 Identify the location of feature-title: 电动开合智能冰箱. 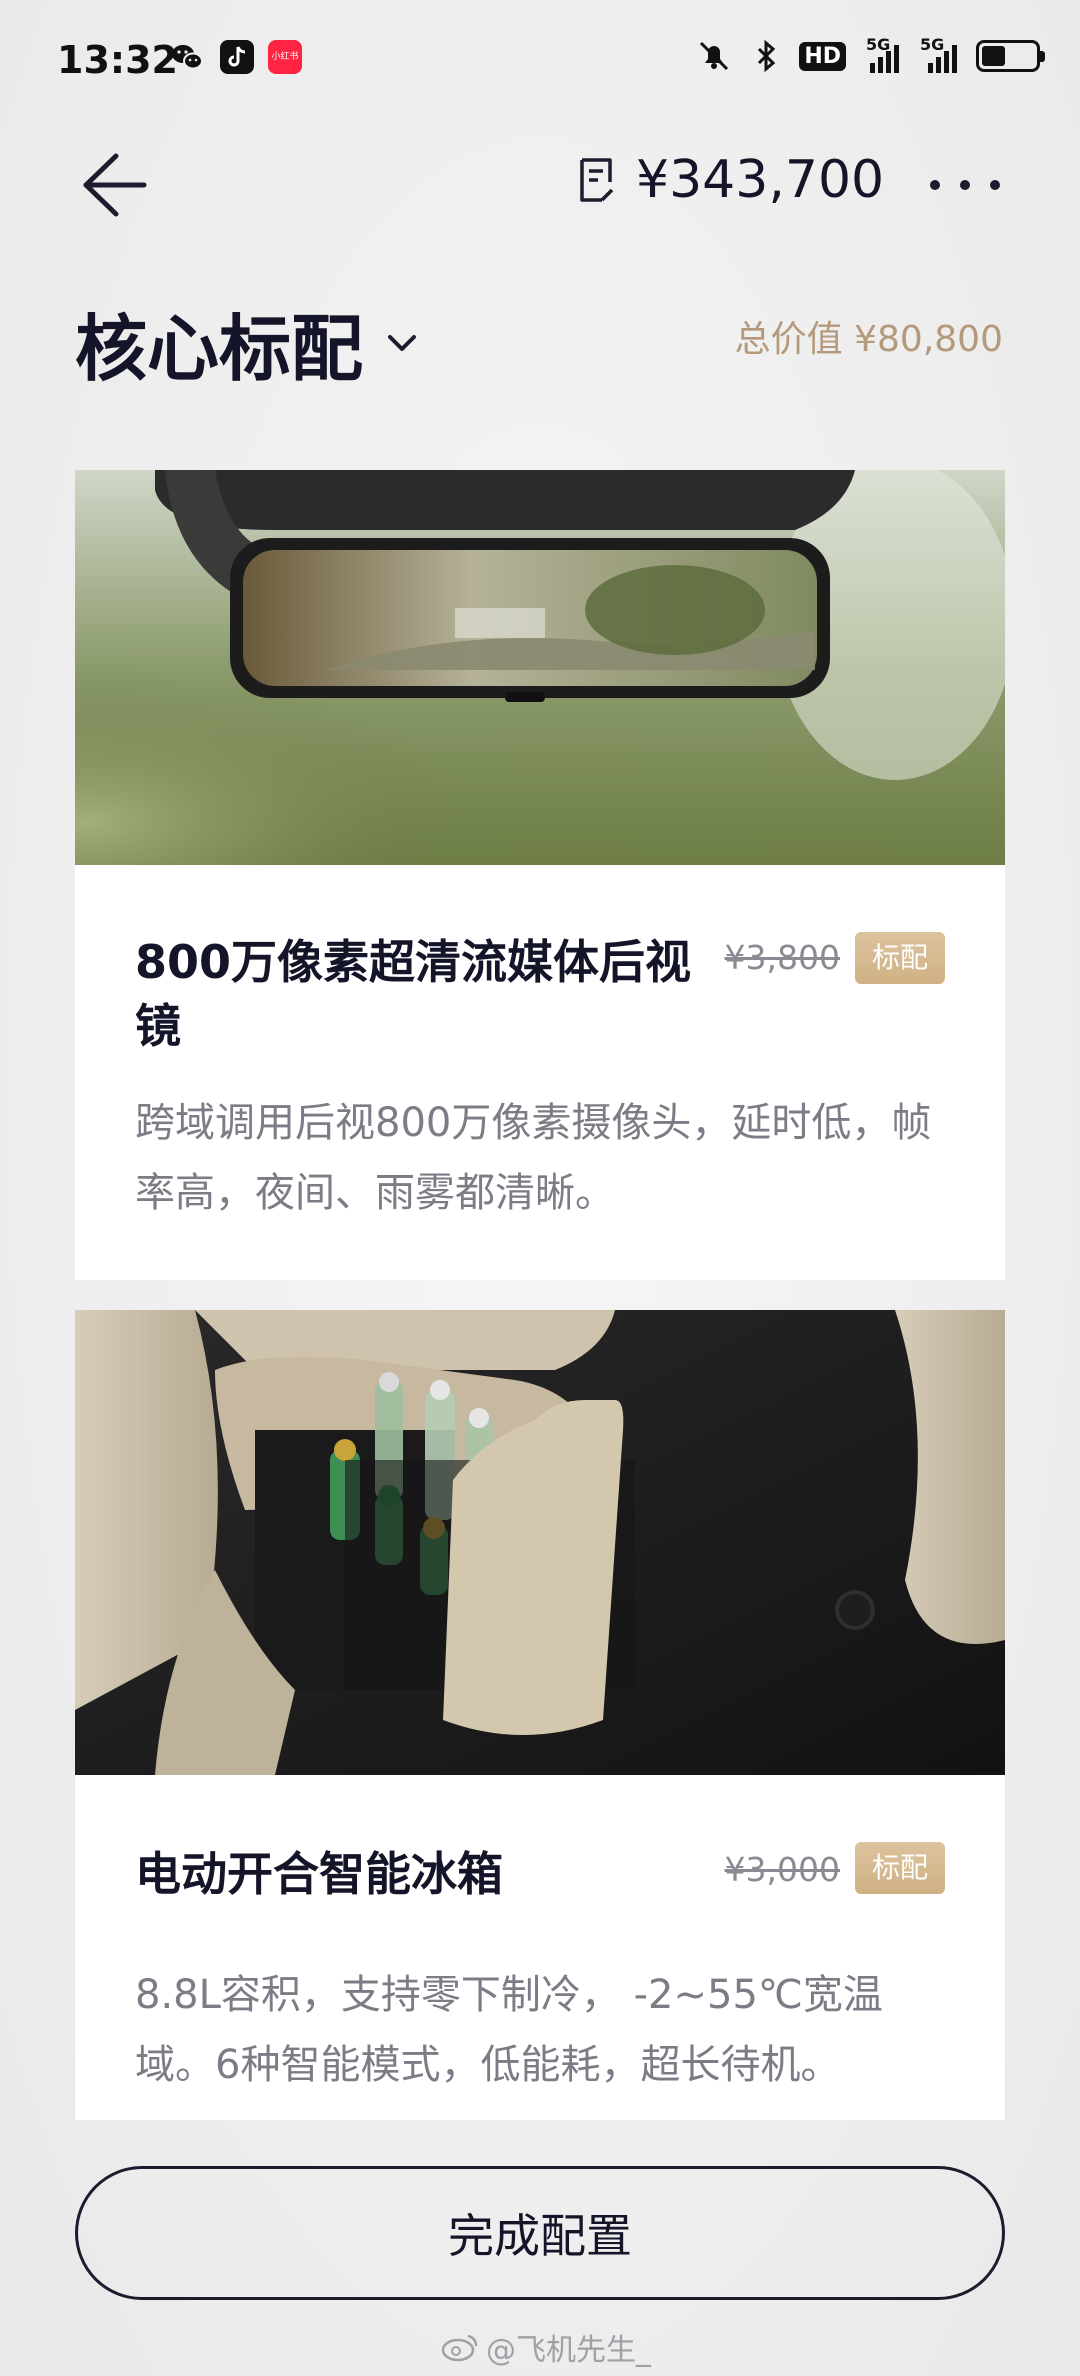
(319, 1874).